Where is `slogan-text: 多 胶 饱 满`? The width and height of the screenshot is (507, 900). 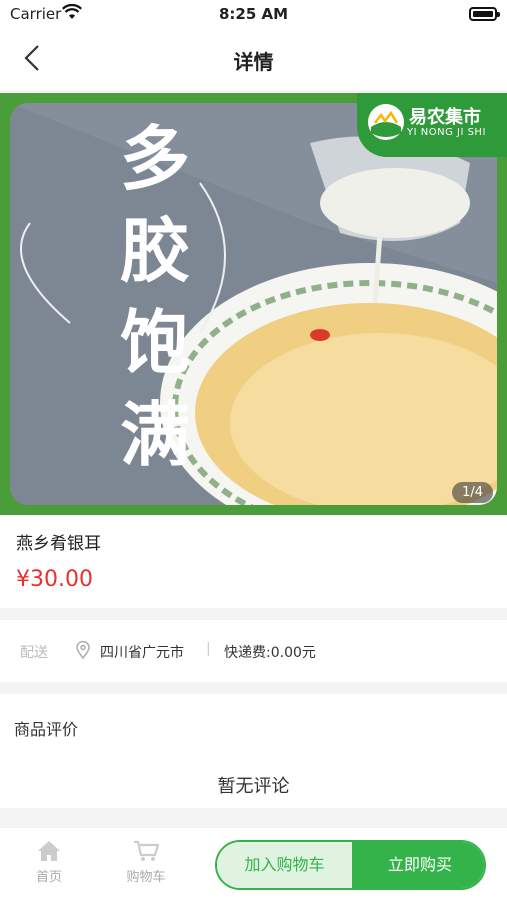 slogan-text: 多 胶 饱 满 is located at coordinates (155, 297).